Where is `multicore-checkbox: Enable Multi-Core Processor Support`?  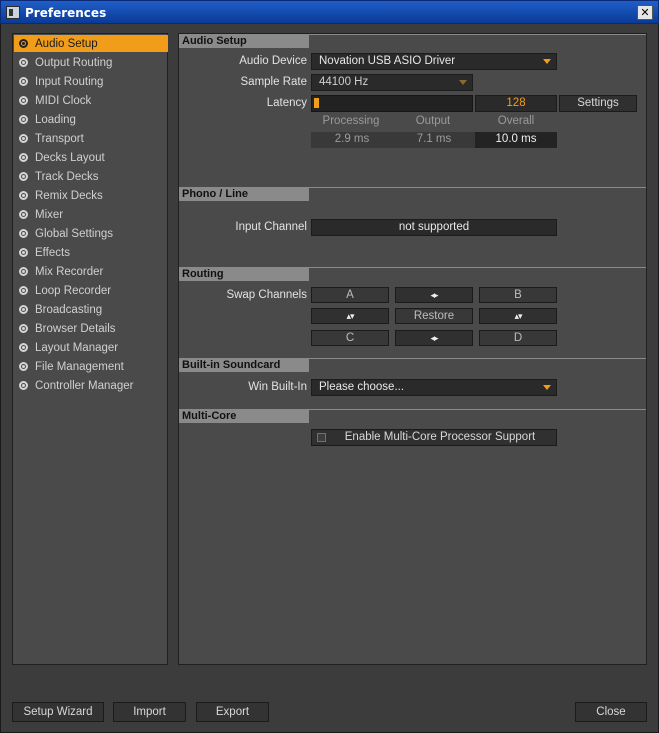 multicore-checkbox: Enable Multi-Core Processor Support is located at coordinates (434, 437).